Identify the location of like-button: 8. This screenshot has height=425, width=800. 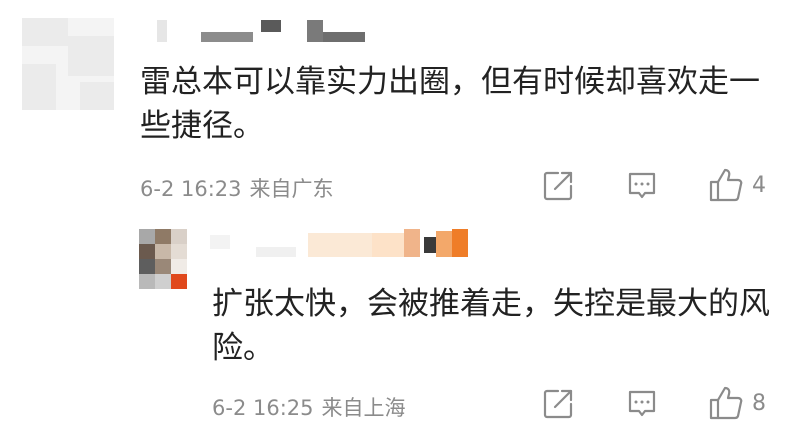
(737, 403).